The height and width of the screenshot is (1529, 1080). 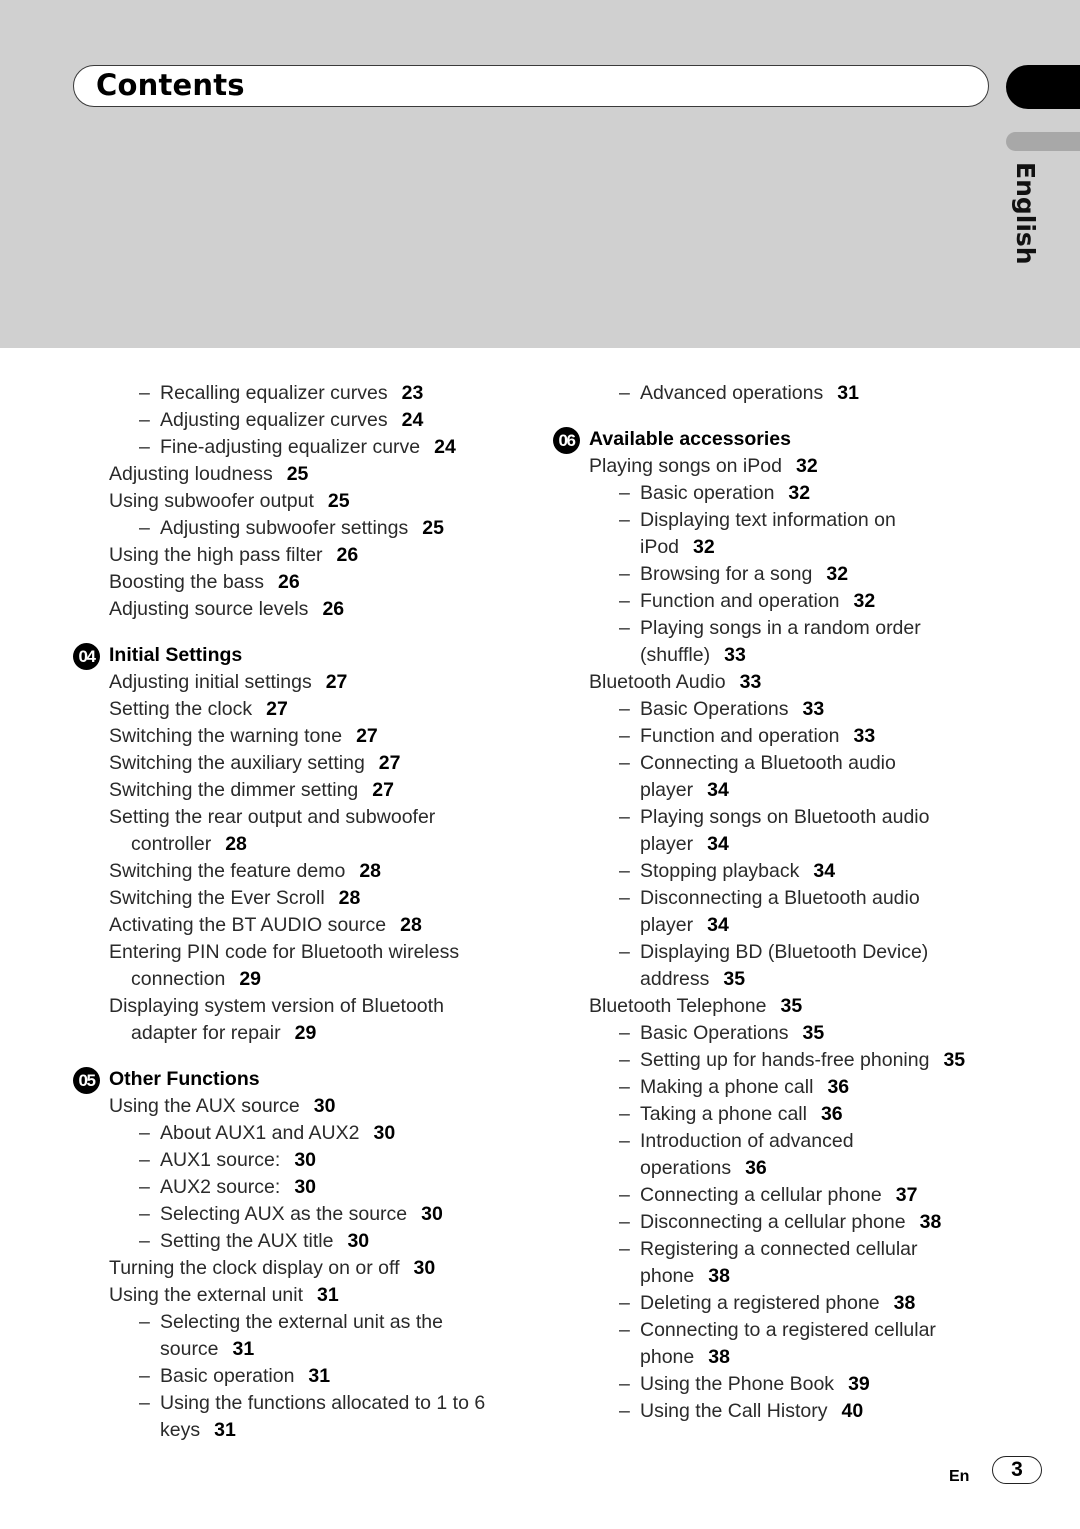 I want to click on section-heading: 04 Initial Settings, so click(x=303, y=656).